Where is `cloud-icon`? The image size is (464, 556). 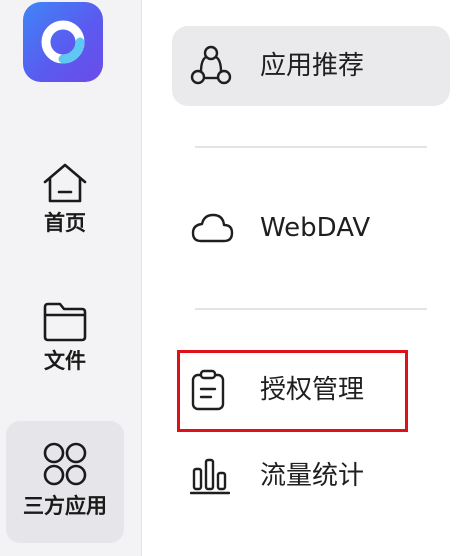
cloud-icon is located at coordinates (212, 228).